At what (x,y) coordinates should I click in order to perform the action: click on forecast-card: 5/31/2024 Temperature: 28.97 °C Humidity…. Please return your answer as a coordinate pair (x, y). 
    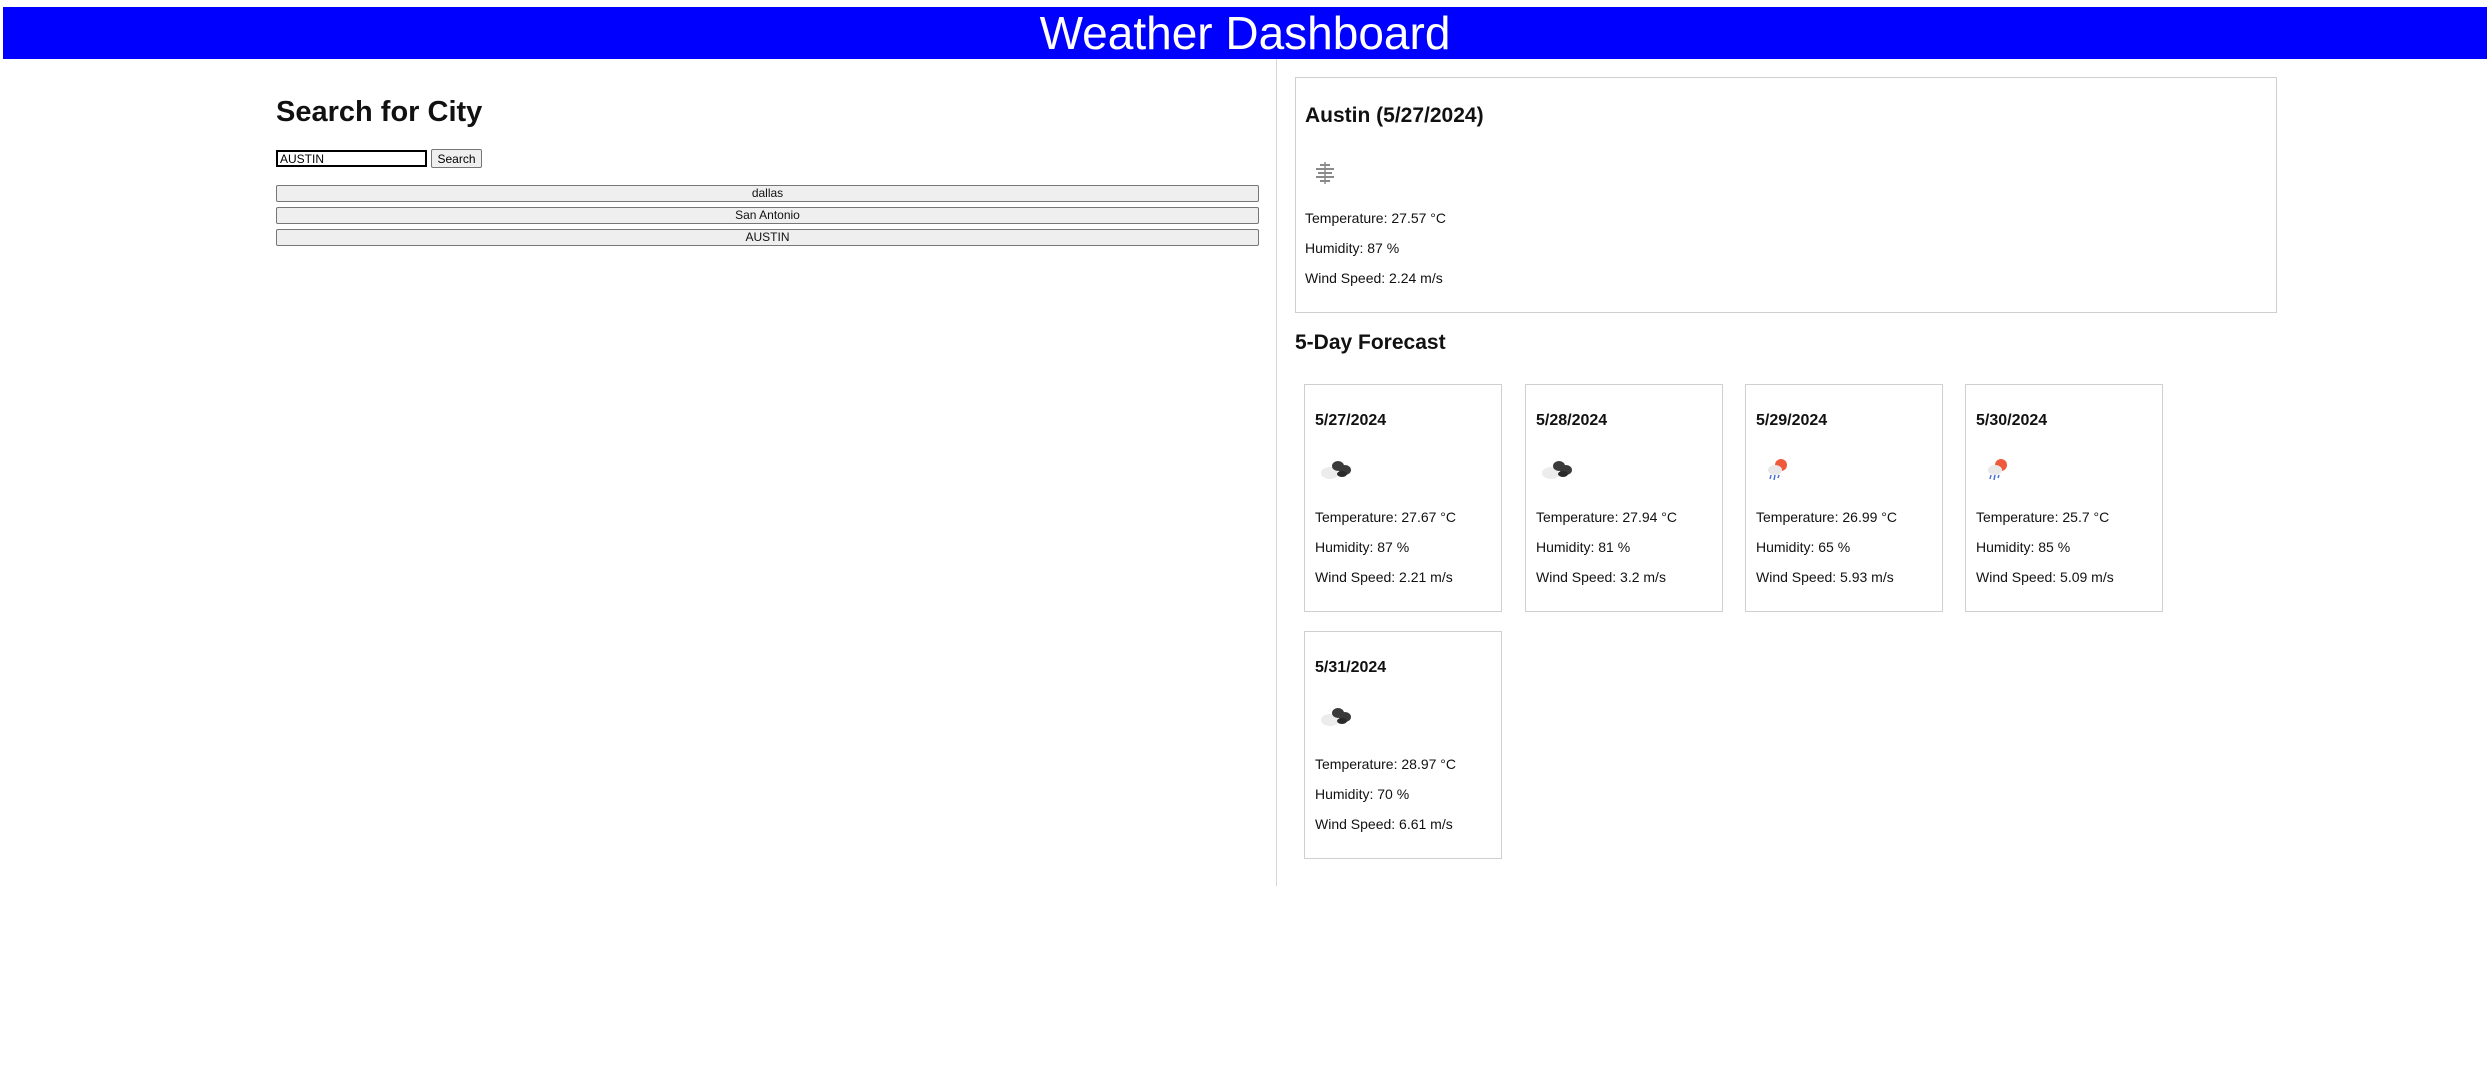
    Looking at the image, I should click on (1403, 745).